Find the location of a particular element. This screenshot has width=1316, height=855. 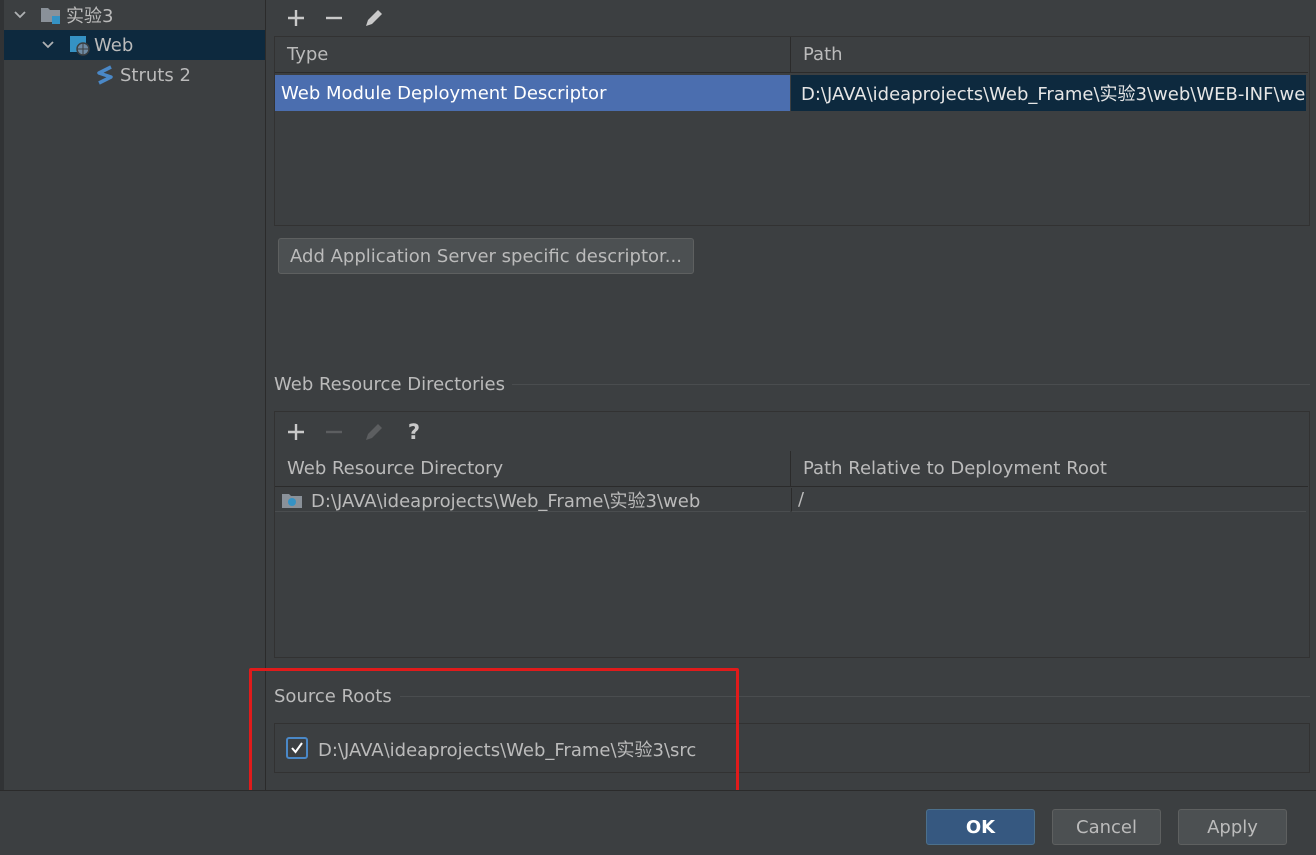

resource-directory-cell: D:\JAVA\ideaprojects\Web_Frame\实验3\web is located at coordinates (532, 500).